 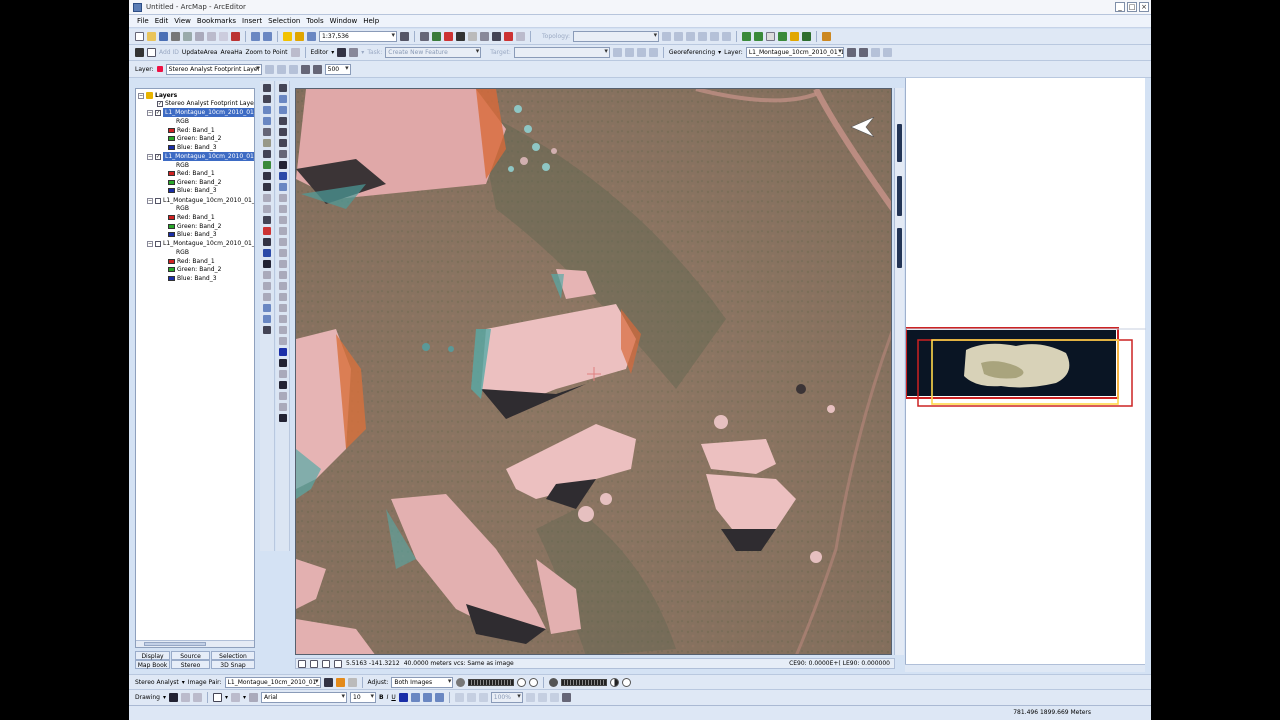 What do you see at coordinates (448, 36) in the screenshot?
I see `command-line-icon` at bounding box center [448, 36].